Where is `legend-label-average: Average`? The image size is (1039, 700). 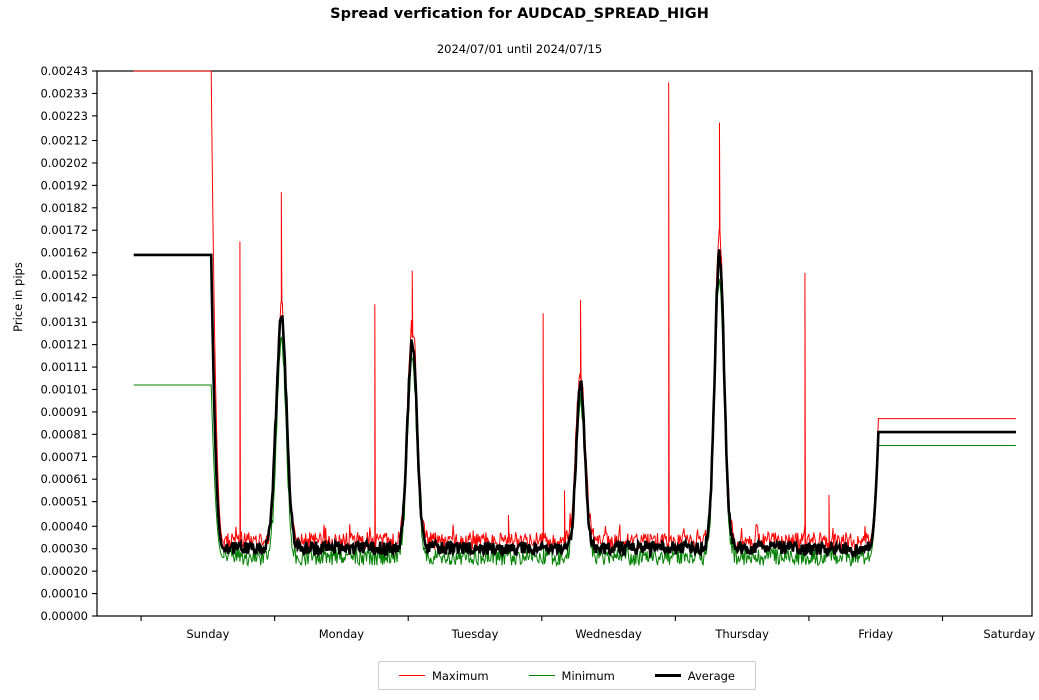
legend-label-average: Average is located at coordinates (711, 675).